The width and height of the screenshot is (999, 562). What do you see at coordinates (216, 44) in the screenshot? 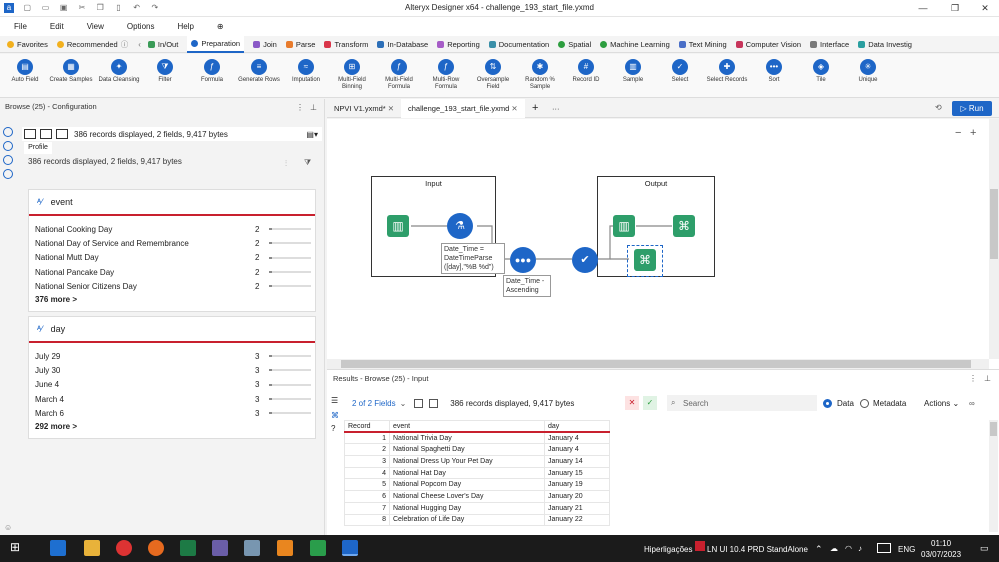
I see `tab-preparation: Preparation` at bounding box center [216, 44].